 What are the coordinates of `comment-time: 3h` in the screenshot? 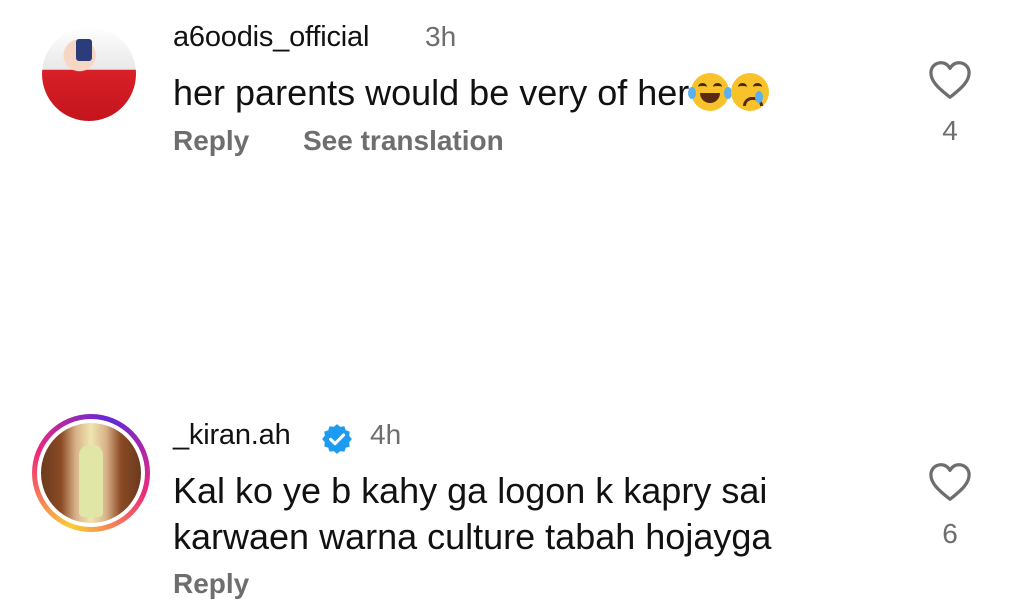 It's located at (441, 36).